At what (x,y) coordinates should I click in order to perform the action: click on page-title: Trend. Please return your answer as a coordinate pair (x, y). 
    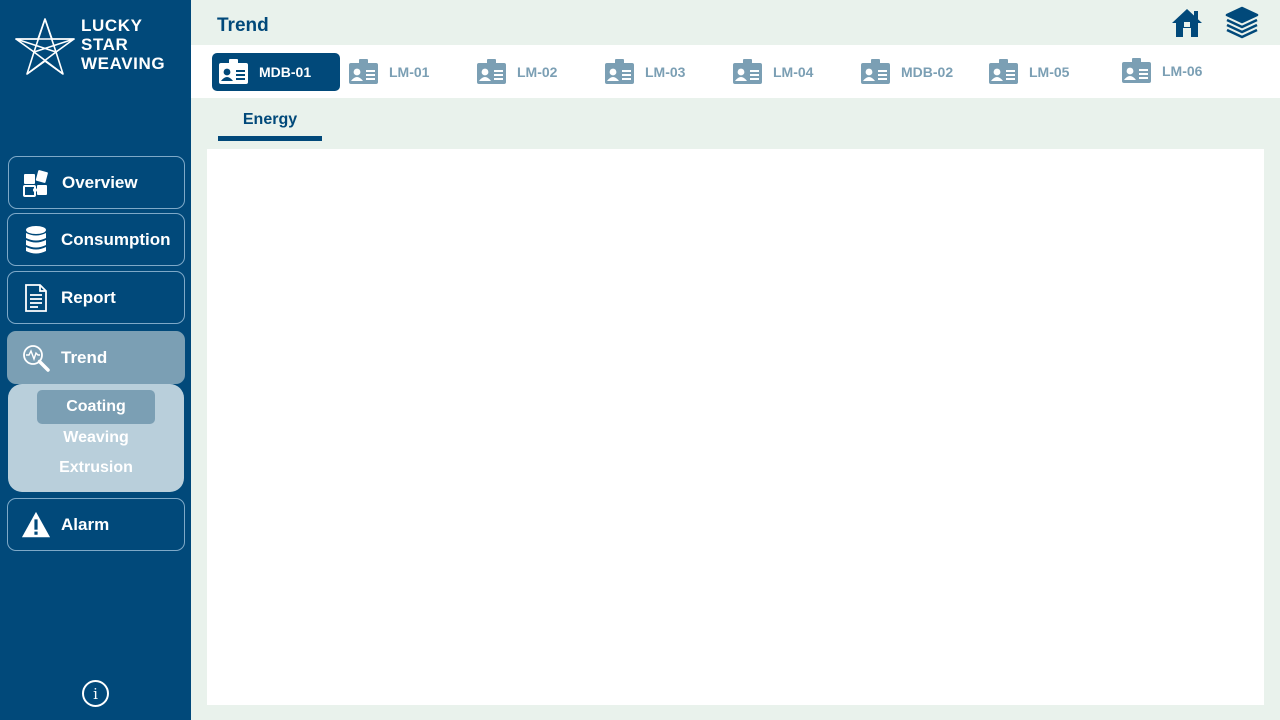
    Looking at the image, I should click on (243, 25).